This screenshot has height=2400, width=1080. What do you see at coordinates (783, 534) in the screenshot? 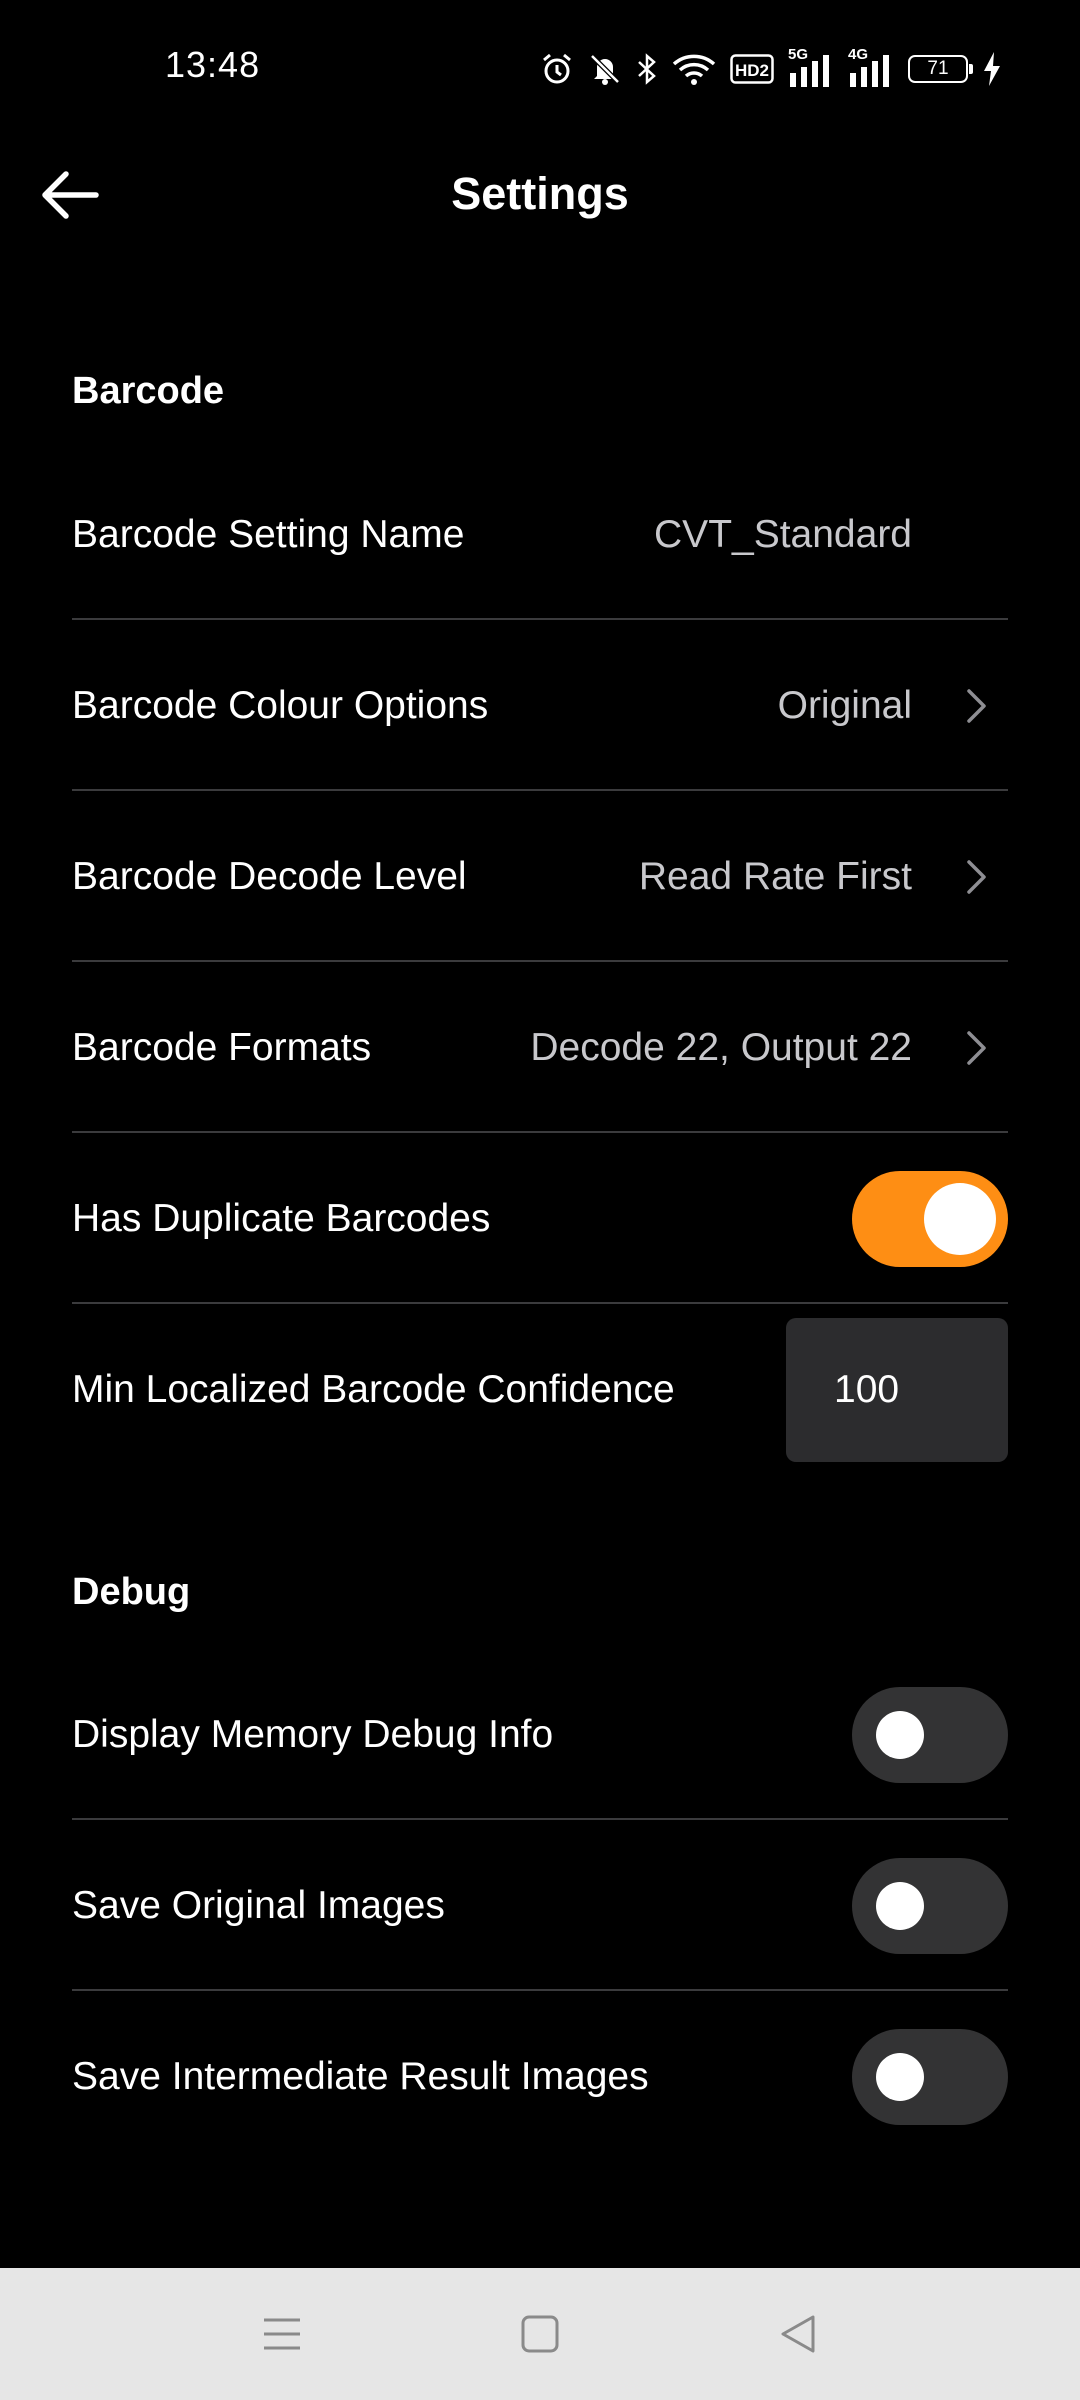
I see `row-value: CVT_Standard` at bounding box center [783, 534].